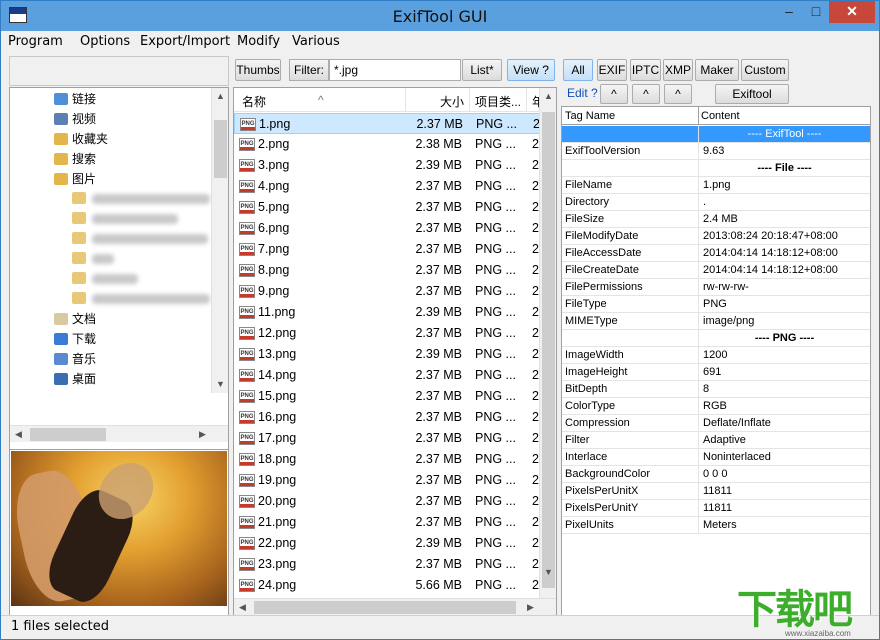  What do you see at coordinates (387, 522) in the screenshot?
I see `file-row: PNG 21.png 2.37 MB PNG ... 2` at bounding box center [387, 522].